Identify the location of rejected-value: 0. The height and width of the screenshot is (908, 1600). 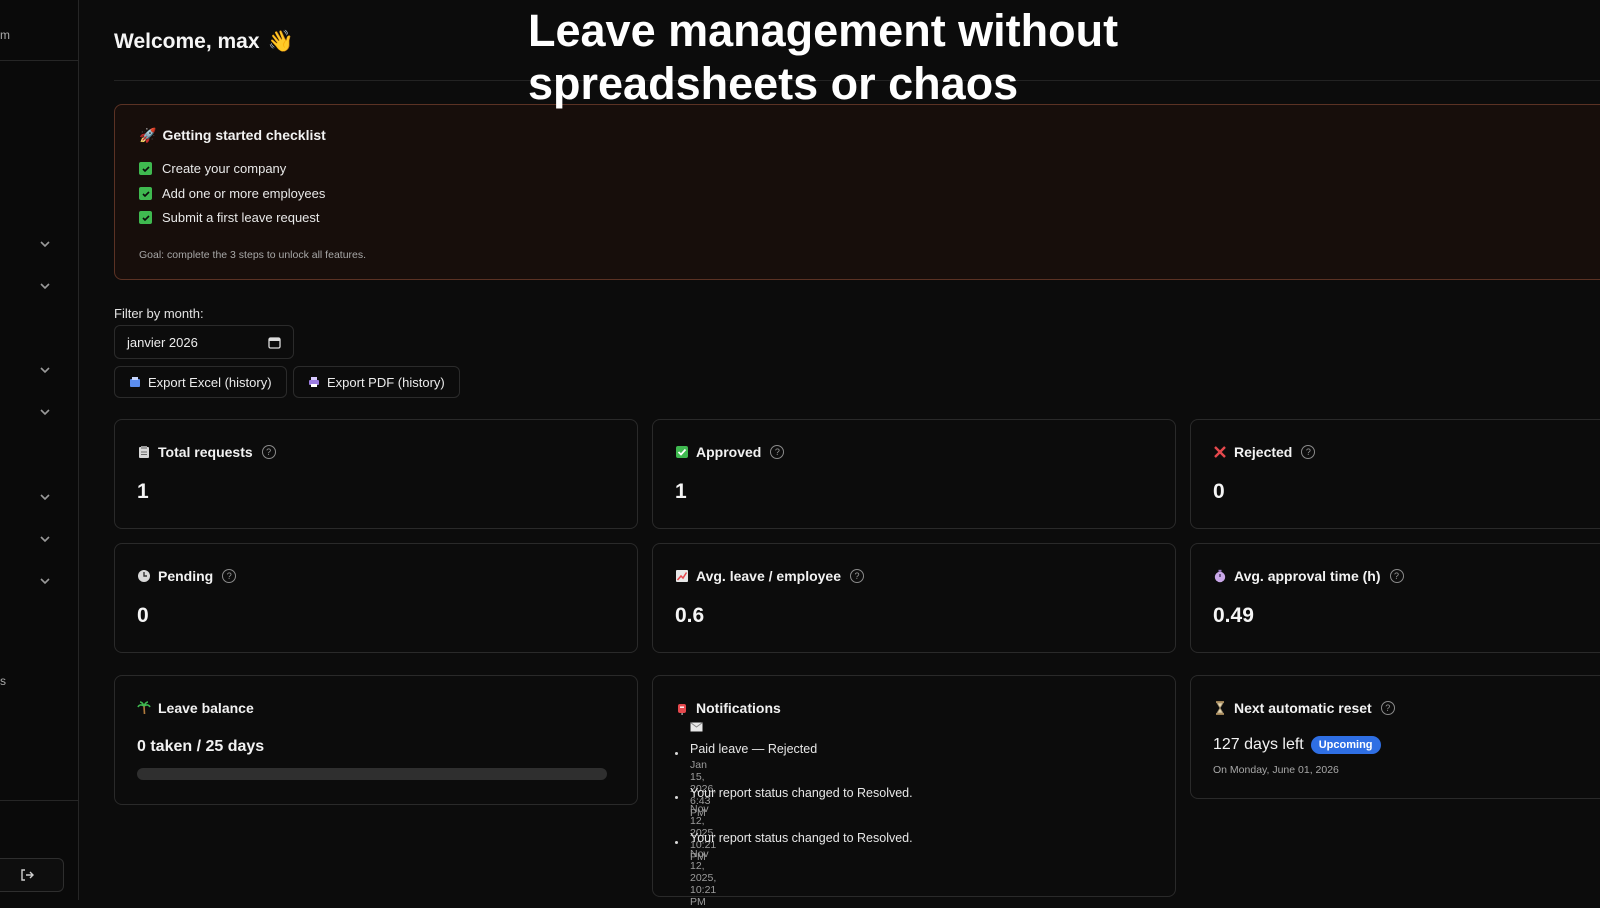
(1219, 491).